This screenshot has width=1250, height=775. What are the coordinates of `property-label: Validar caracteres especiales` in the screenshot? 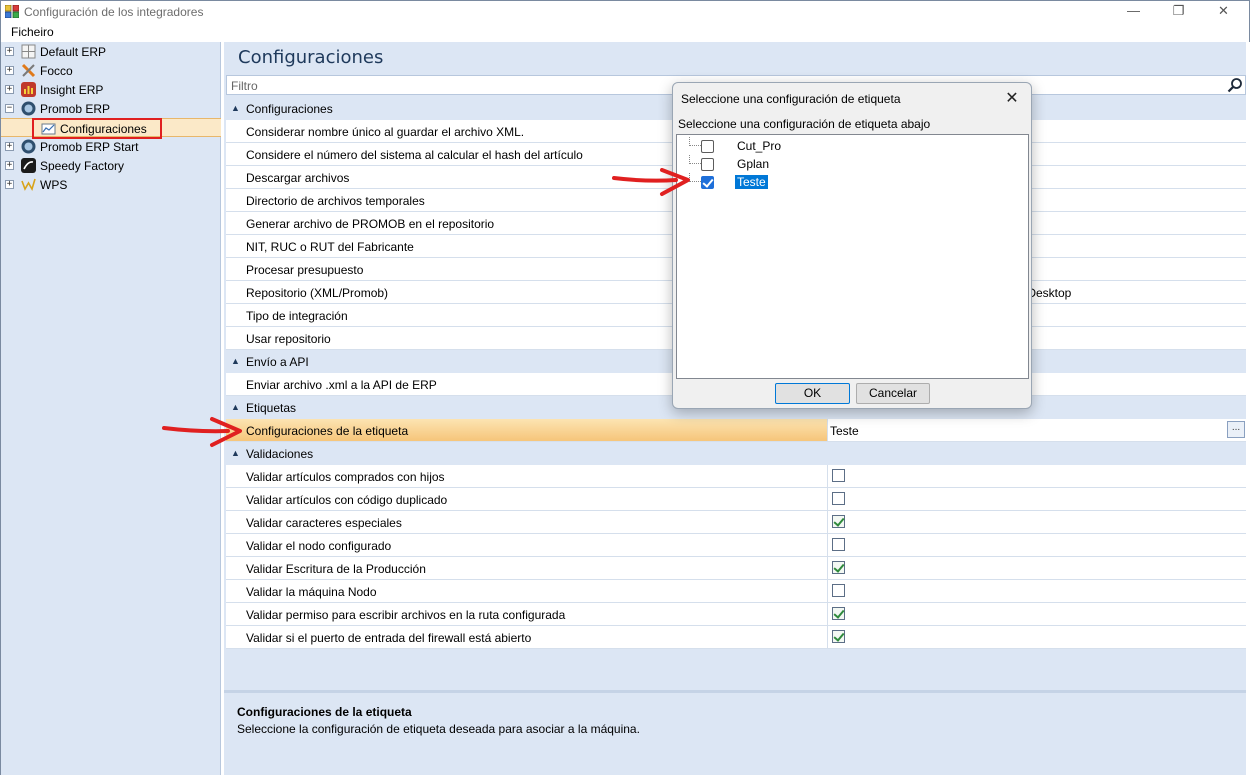 It's located at (324, 523).